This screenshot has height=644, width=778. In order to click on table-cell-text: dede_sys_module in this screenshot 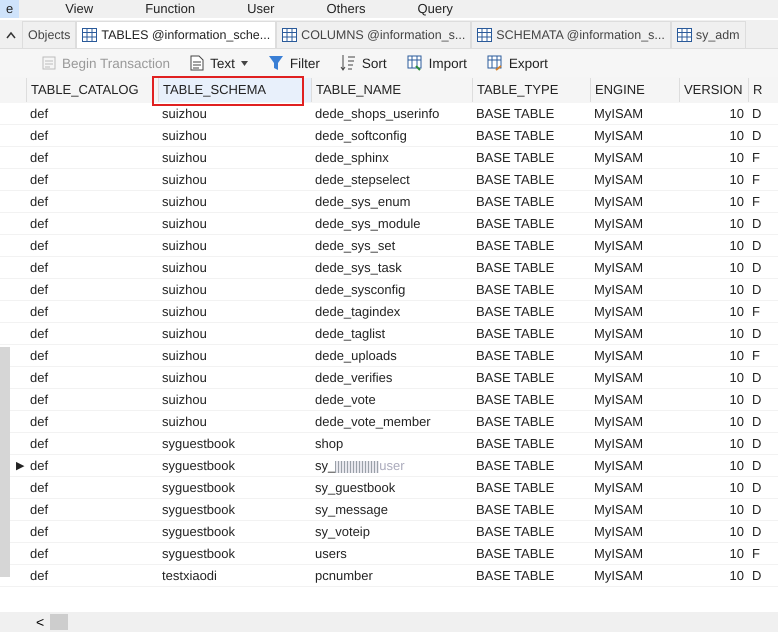, I will do `click(368, 223)`.